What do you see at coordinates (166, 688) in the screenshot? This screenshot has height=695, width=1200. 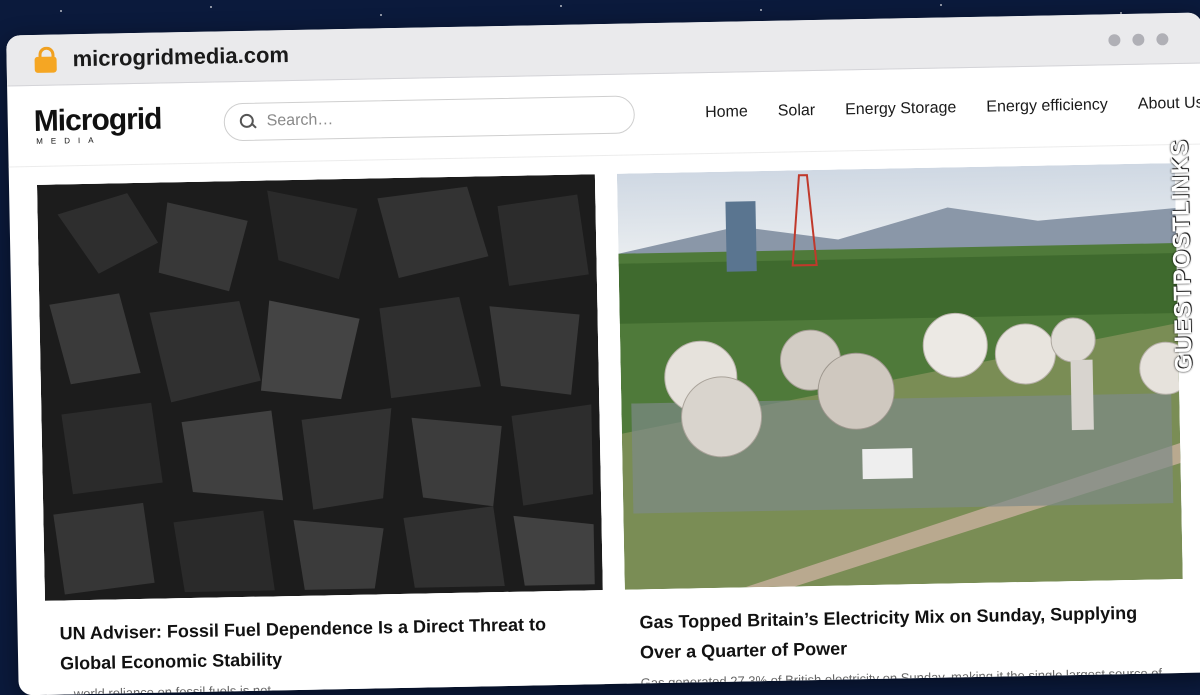 I see `article-excerpt: …world reliance on fossil fuels is not` at bounding box center [166, 688].